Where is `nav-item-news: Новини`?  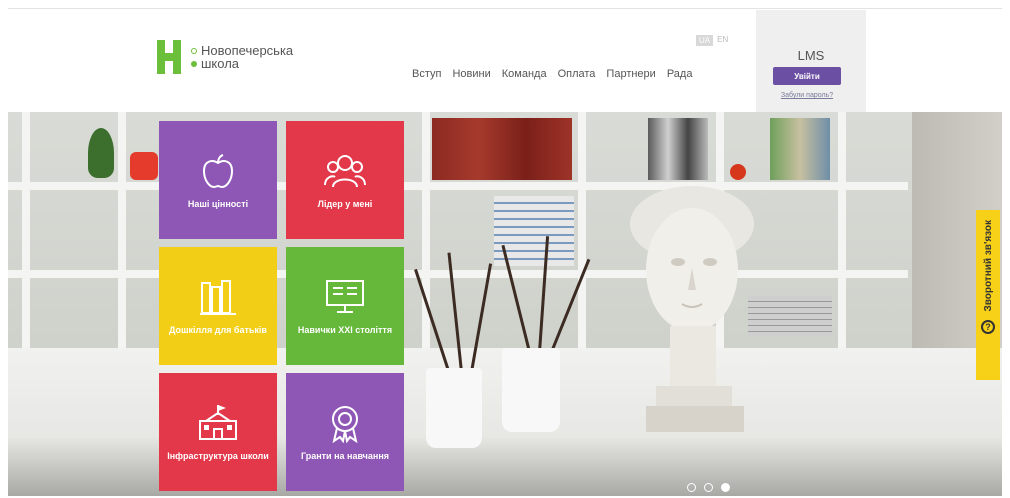 nav-item-news: Новини is located at coordinates (471, 74).